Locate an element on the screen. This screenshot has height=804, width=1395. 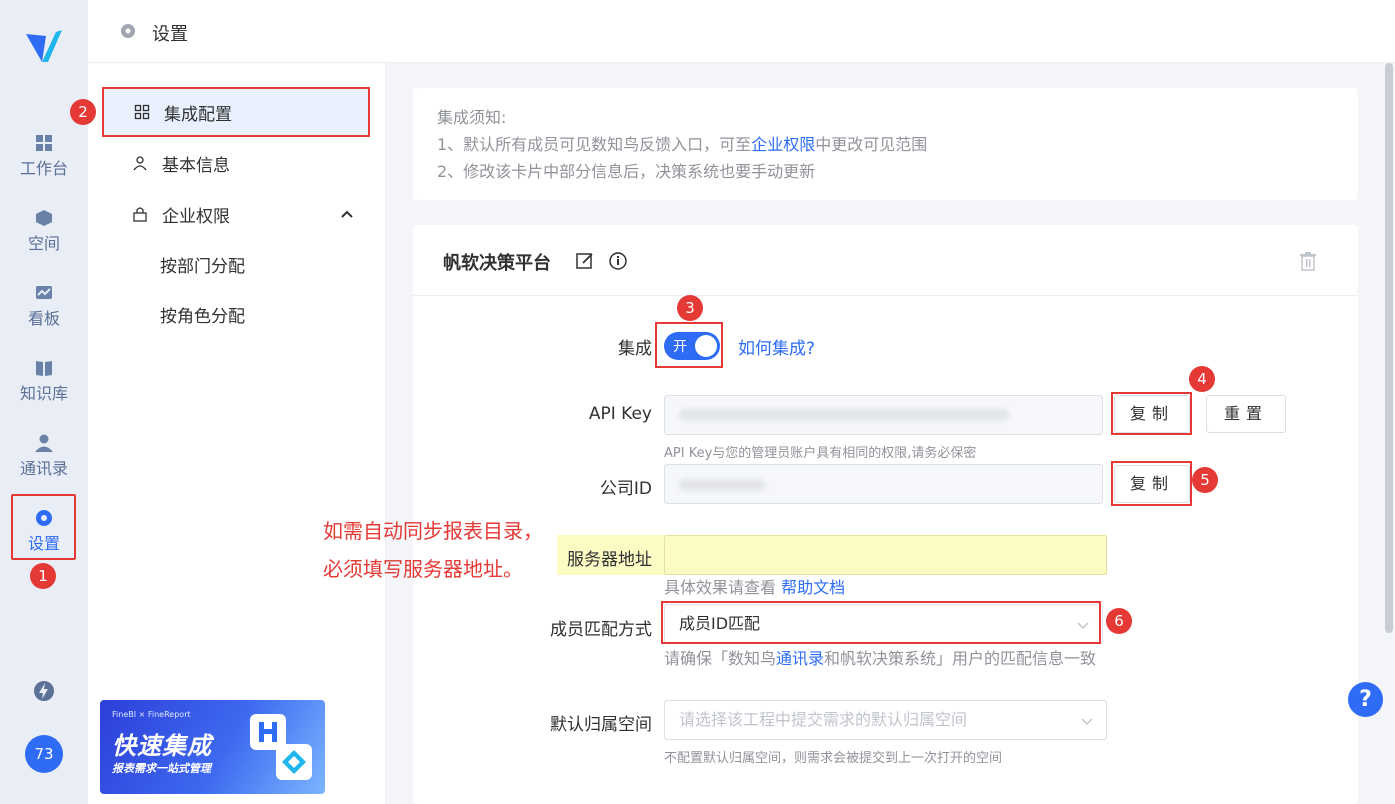
notice-title: 集成须知: is located at coordinates (472, 117).